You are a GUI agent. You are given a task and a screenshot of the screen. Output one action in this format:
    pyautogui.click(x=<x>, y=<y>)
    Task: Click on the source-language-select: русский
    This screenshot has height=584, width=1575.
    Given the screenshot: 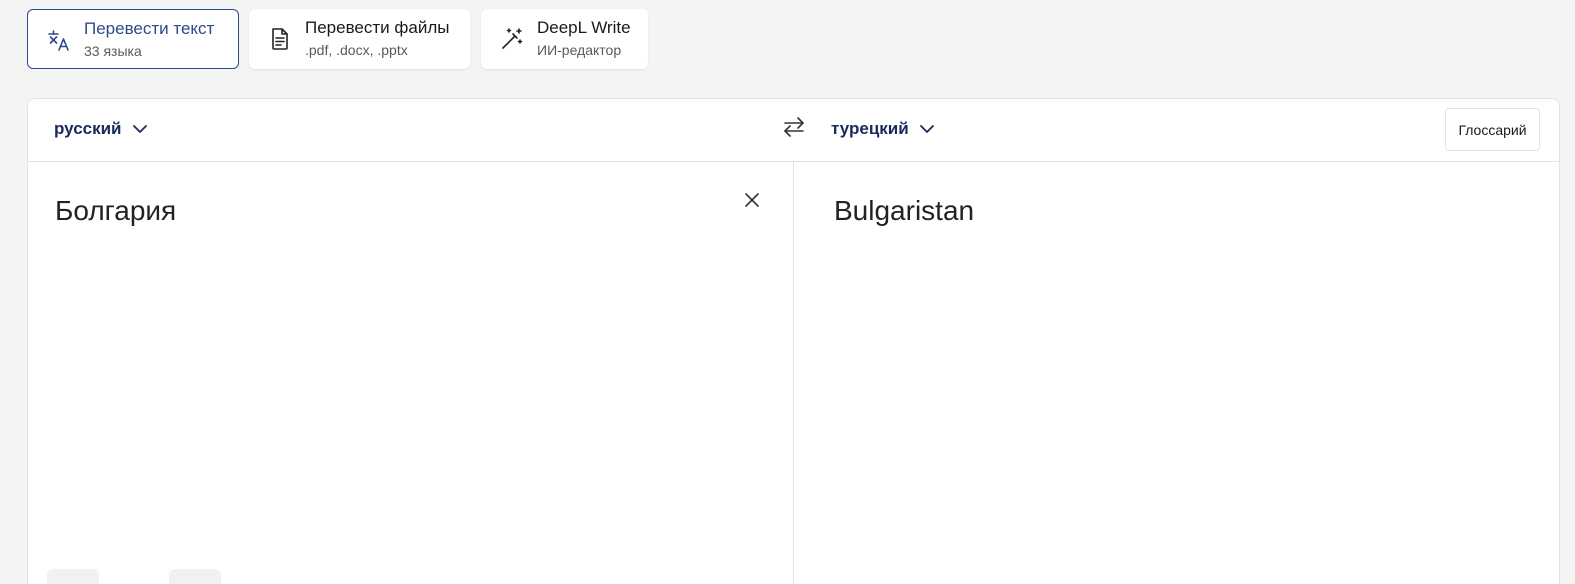 What is the action you would take?
    pyautogui.click(x=101, y=129)
    